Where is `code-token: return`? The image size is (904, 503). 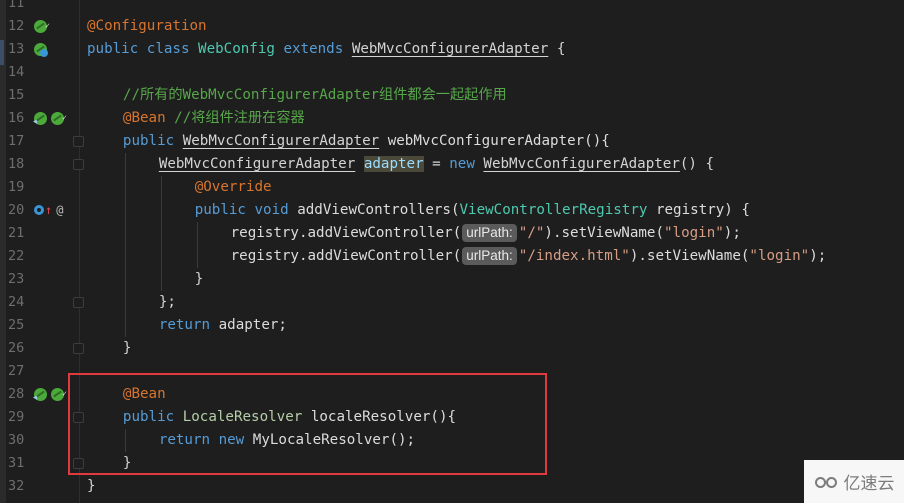
code-token: return is located at coordinates (188, 325).